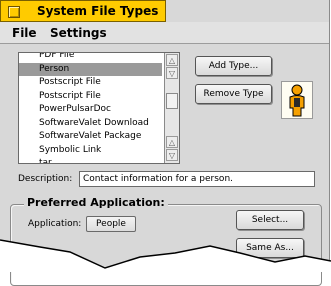 This screenshot has width=331, height=286. Describe the element at coordinates (45, 179) in the screenshot. I see `description-label: Description:` at that location.